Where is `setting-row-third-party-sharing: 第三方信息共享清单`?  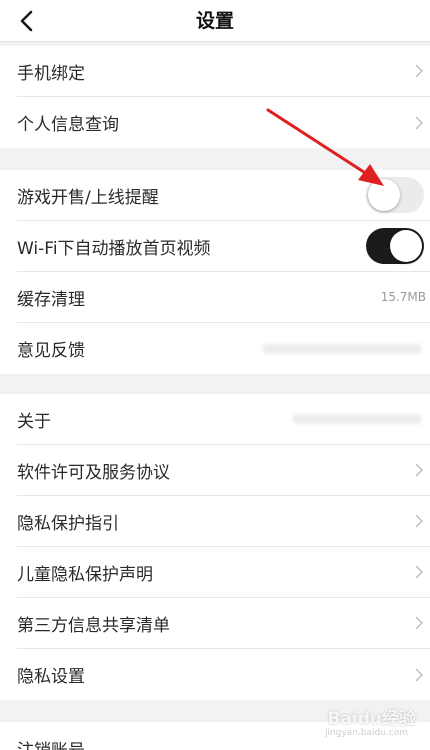
setting-row-third-party-sharing: 第三方信息共享清单 is located at coordinates (223, 623).